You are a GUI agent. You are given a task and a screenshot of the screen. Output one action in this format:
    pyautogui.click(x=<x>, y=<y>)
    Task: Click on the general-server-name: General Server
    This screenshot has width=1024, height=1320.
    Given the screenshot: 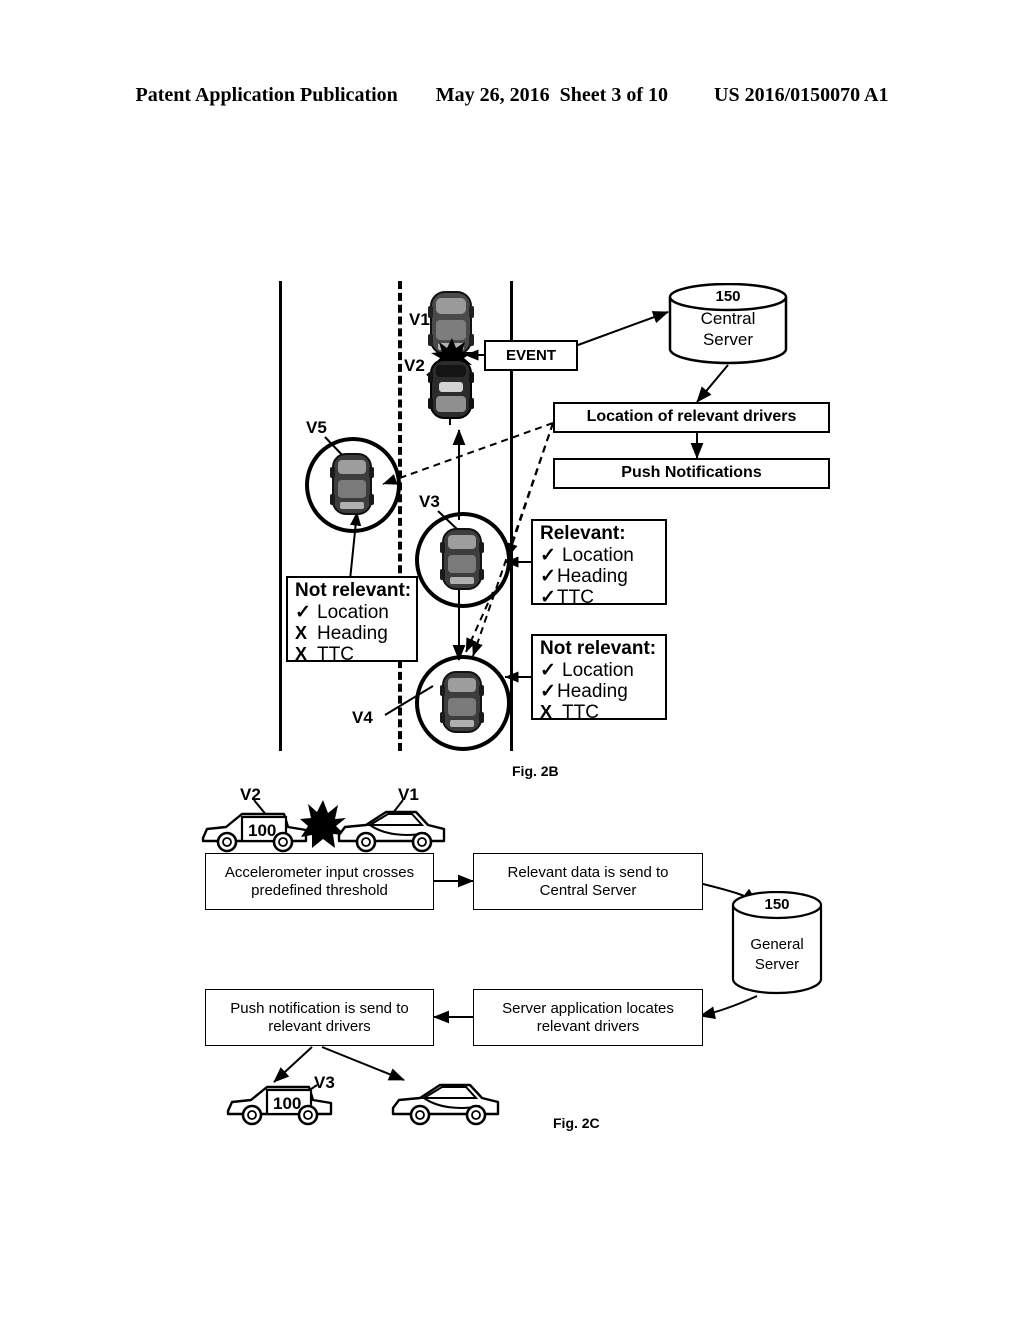 What is the action you would take?
    pyautogui.click(x=777, y=954)
    